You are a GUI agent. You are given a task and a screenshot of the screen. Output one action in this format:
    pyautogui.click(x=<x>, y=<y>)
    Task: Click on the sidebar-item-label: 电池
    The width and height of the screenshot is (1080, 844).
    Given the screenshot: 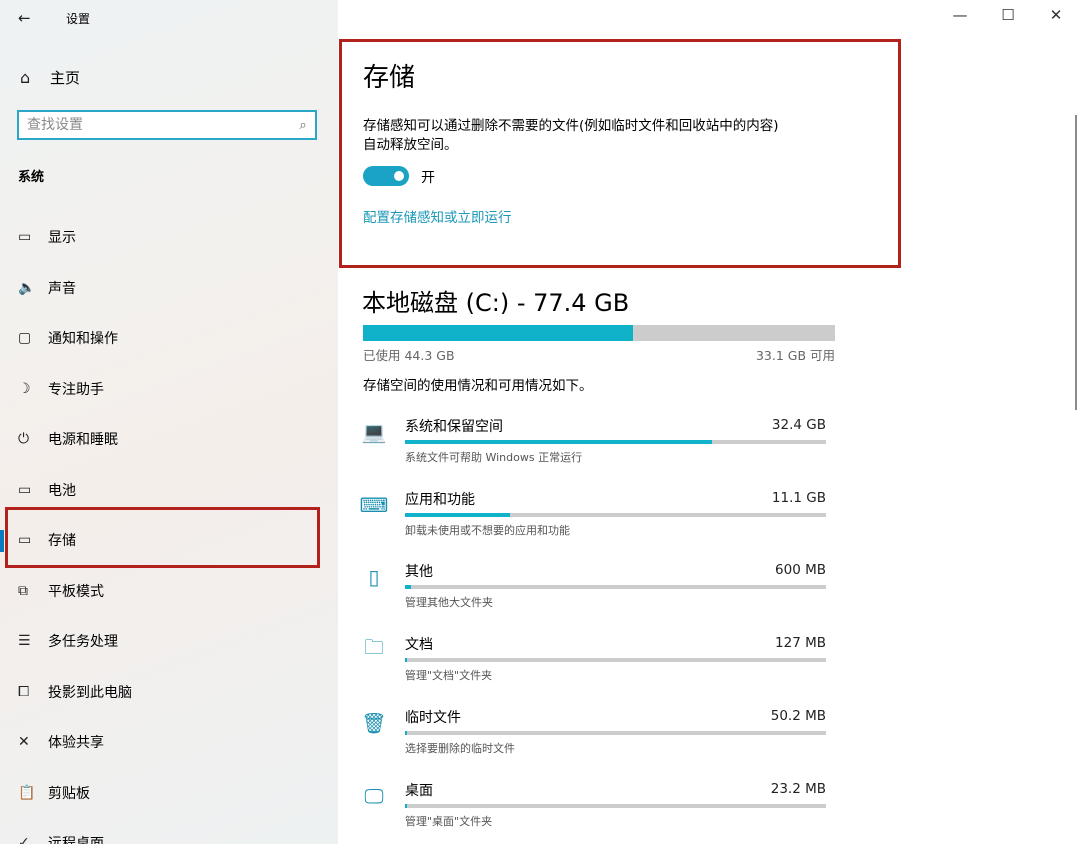 What is the action you would take?
    pyautogui.click(x=62, y=490)
    